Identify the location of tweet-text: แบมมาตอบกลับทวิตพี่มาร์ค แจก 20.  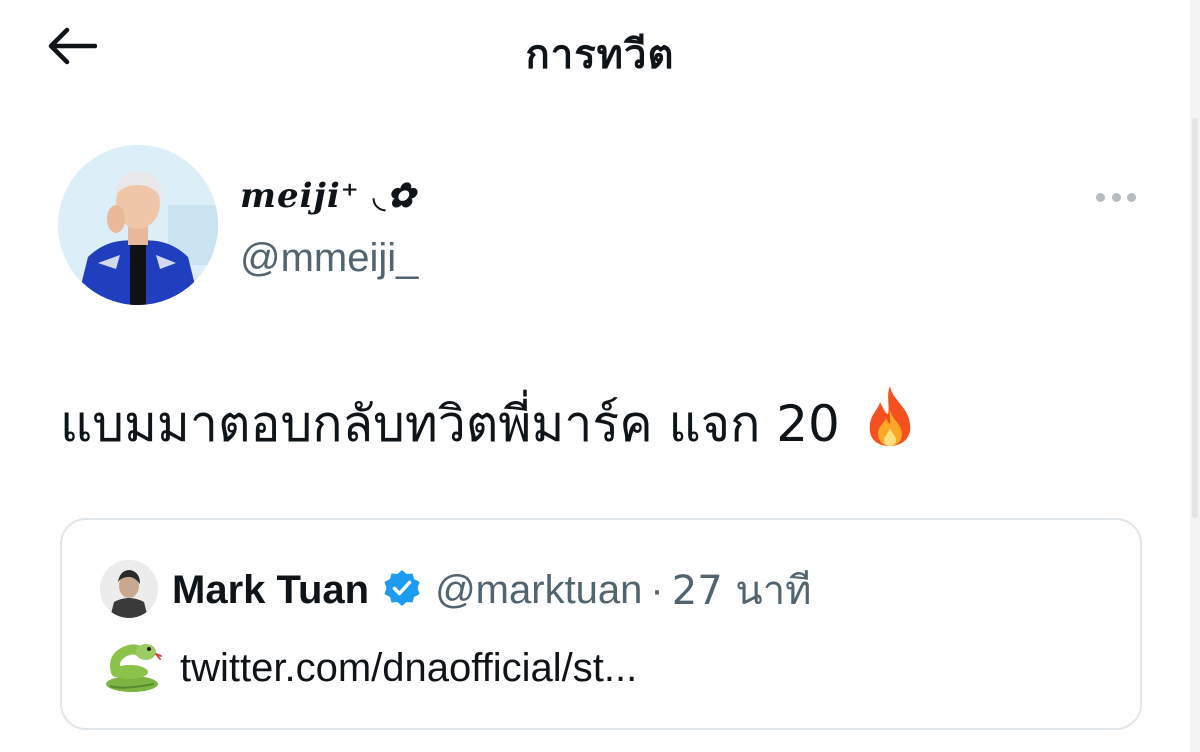
(489, 423).